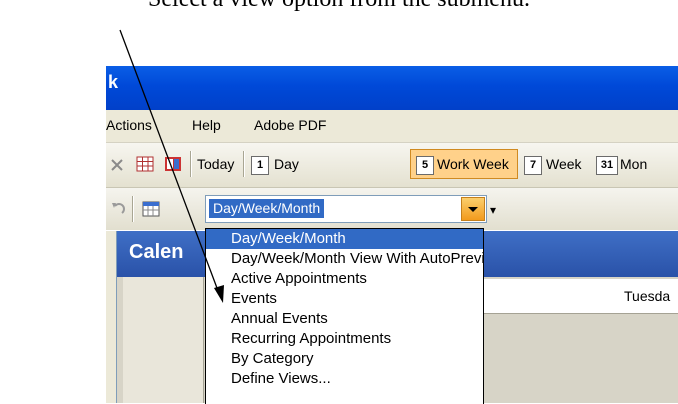 The image size is (678, 404). Describe the element at coordinates (425, 165) in the screenshot. I see `work-week-icon: 5` at that location.